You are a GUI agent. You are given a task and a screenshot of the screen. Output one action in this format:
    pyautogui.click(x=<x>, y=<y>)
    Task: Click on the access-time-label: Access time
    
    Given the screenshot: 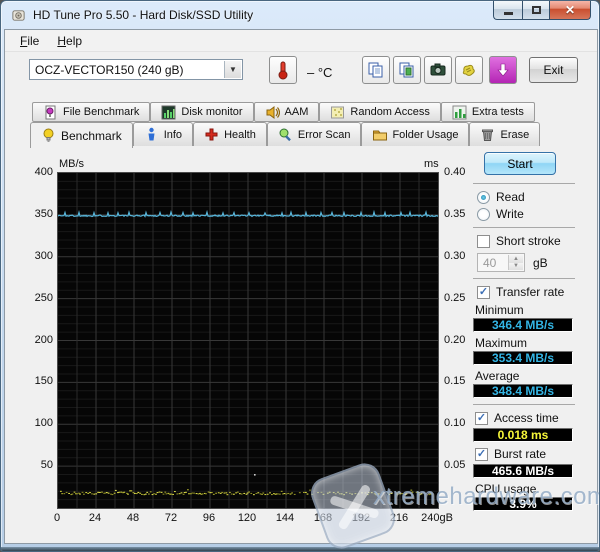 What is the action you would take?
    pyautogui.click(x=526, y=418)
    